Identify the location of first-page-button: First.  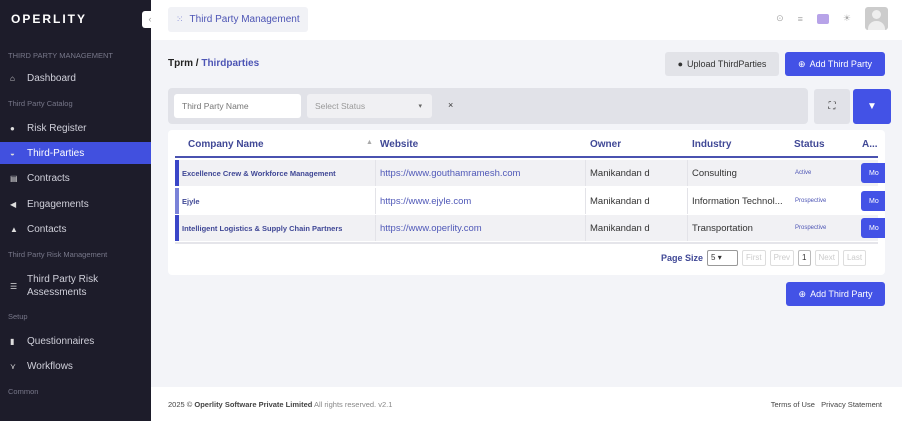
(754, 258).